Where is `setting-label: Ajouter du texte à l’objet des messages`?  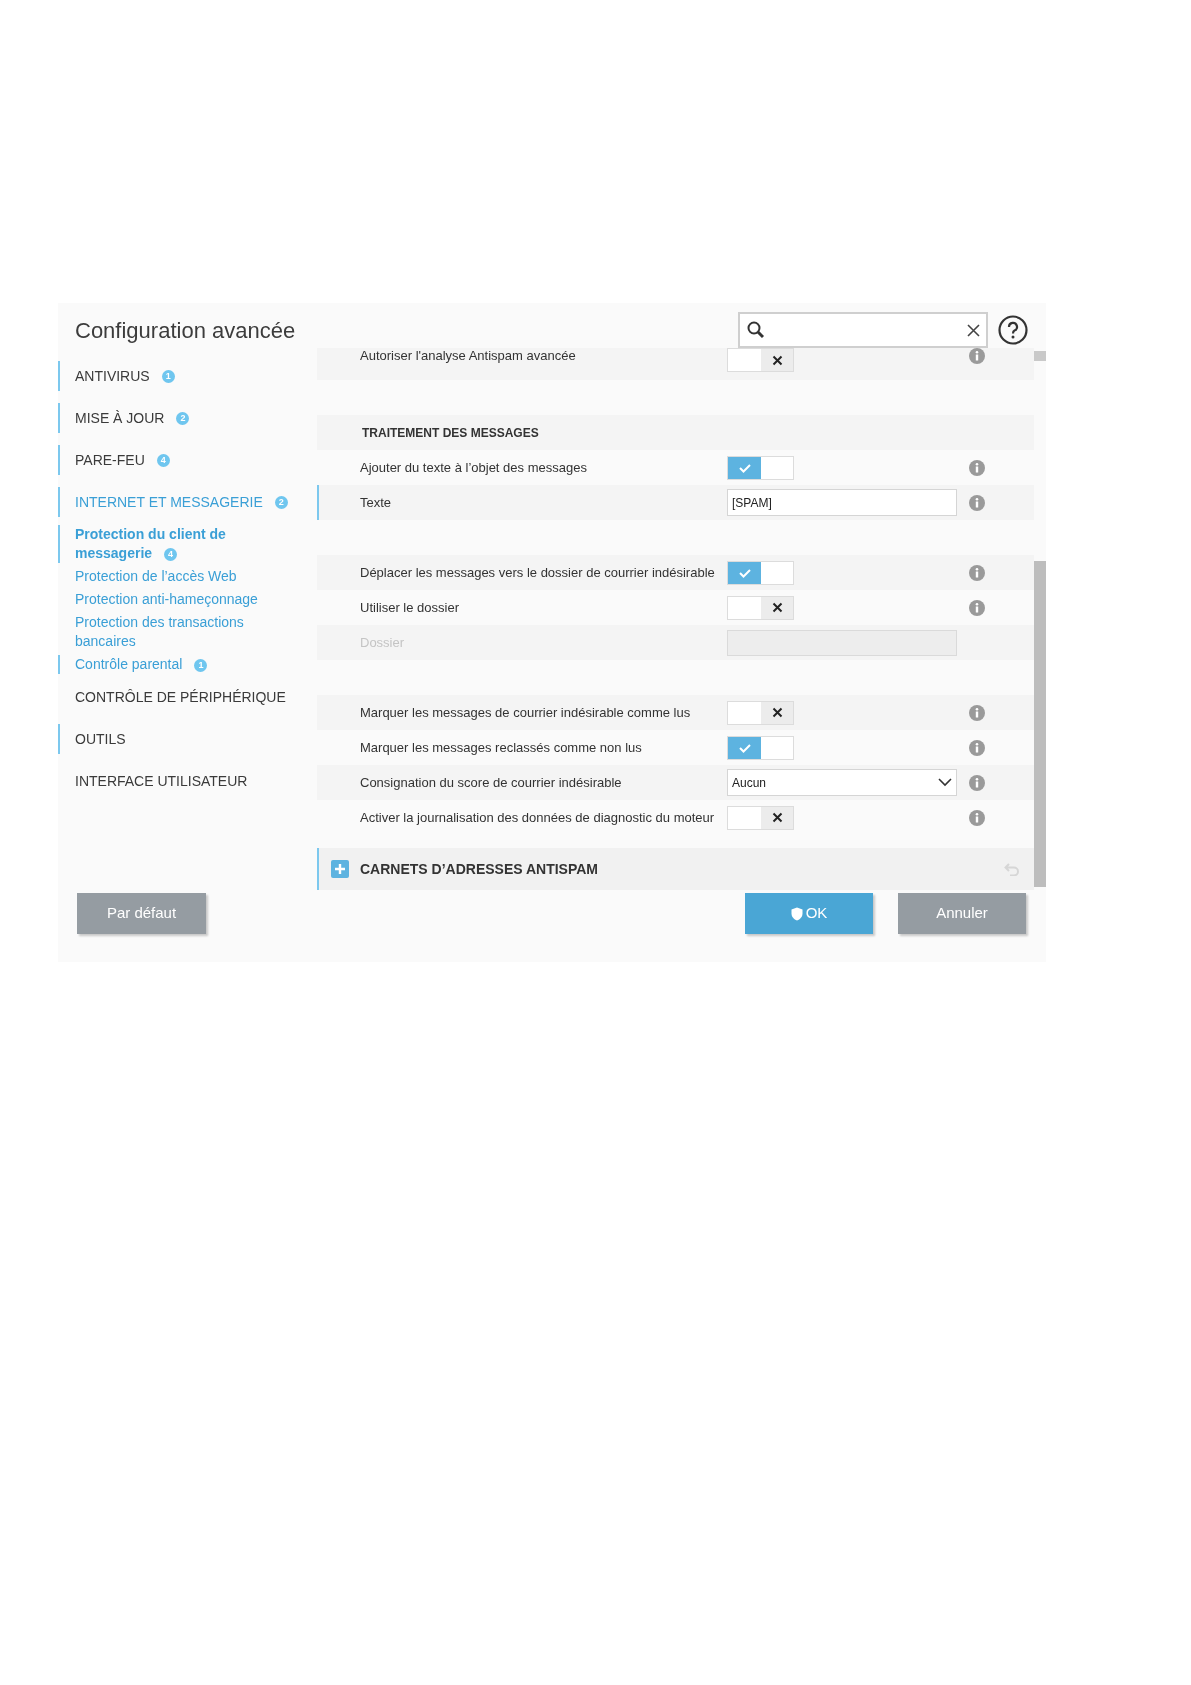 setting-label: Ajouter du texte à l’objet des messages is located at coordinates (473, 467).